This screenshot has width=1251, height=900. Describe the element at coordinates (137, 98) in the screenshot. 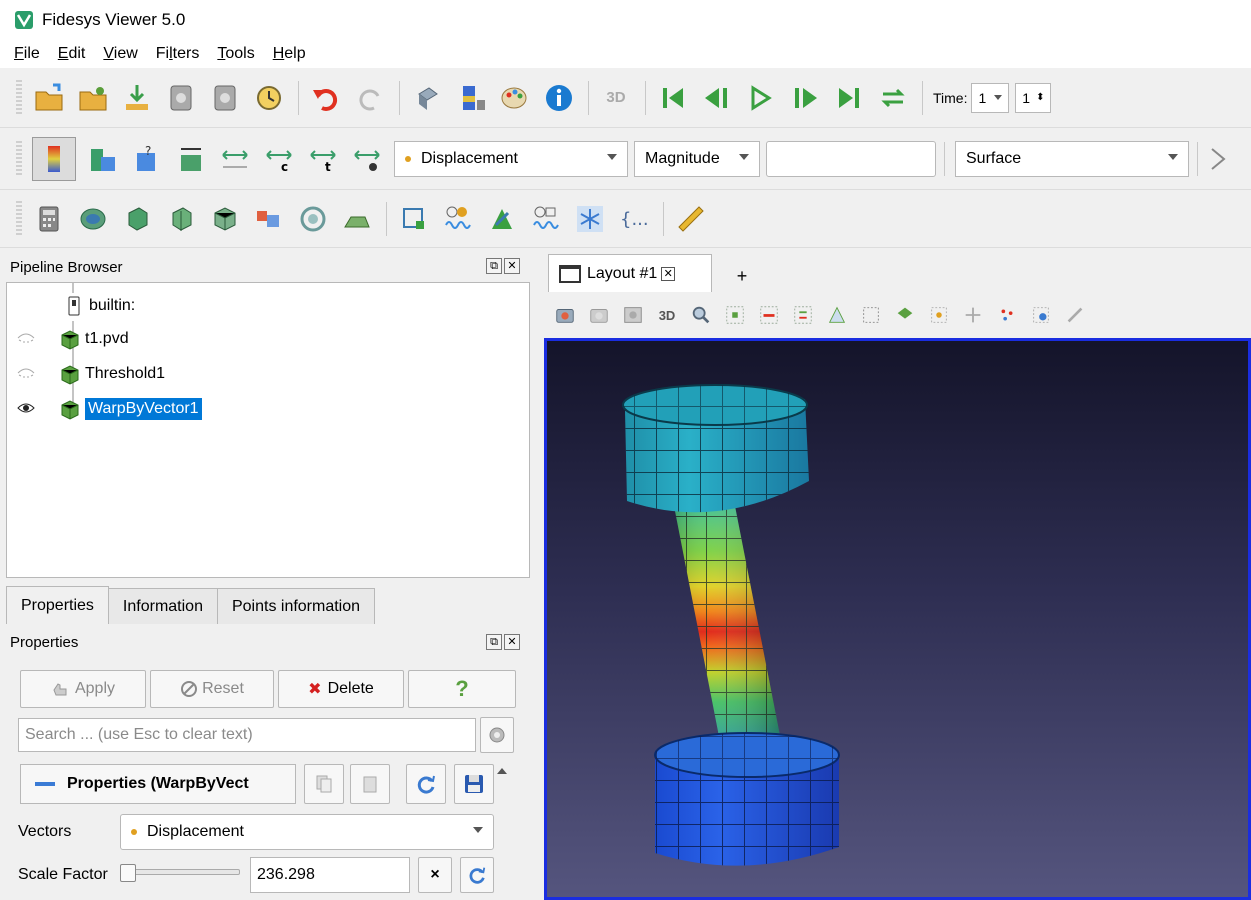

I see `save-data-icon` at that location.